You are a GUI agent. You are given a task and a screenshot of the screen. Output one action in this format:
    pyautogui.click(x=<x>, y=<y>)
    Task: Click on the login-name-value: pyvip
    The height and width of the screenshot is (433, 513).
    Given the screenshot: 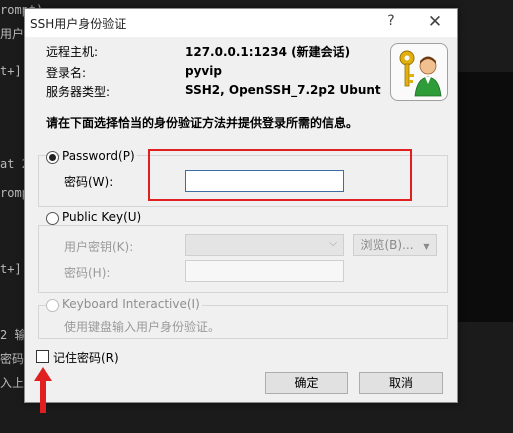 What is the action you would take?
    pyautogui.click(x=203, y=71)
    